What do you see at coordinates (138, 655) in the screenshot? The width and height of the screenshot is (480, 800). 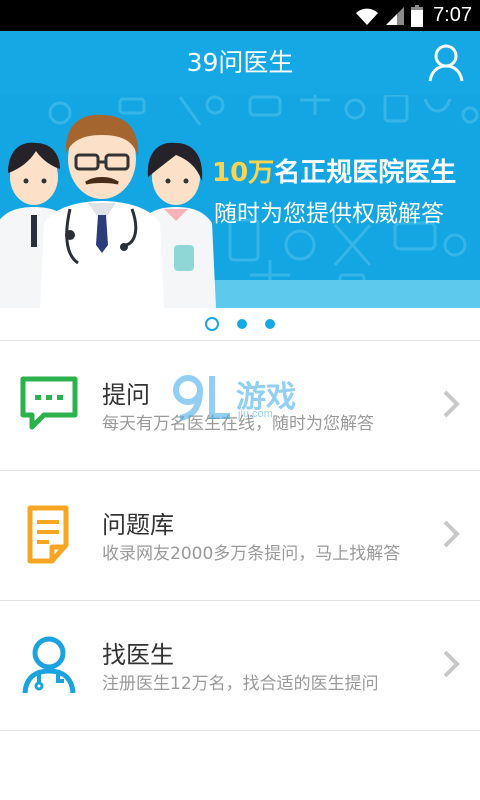 I see `menu-item-title: 找医生` at bounding box center [138, 655].